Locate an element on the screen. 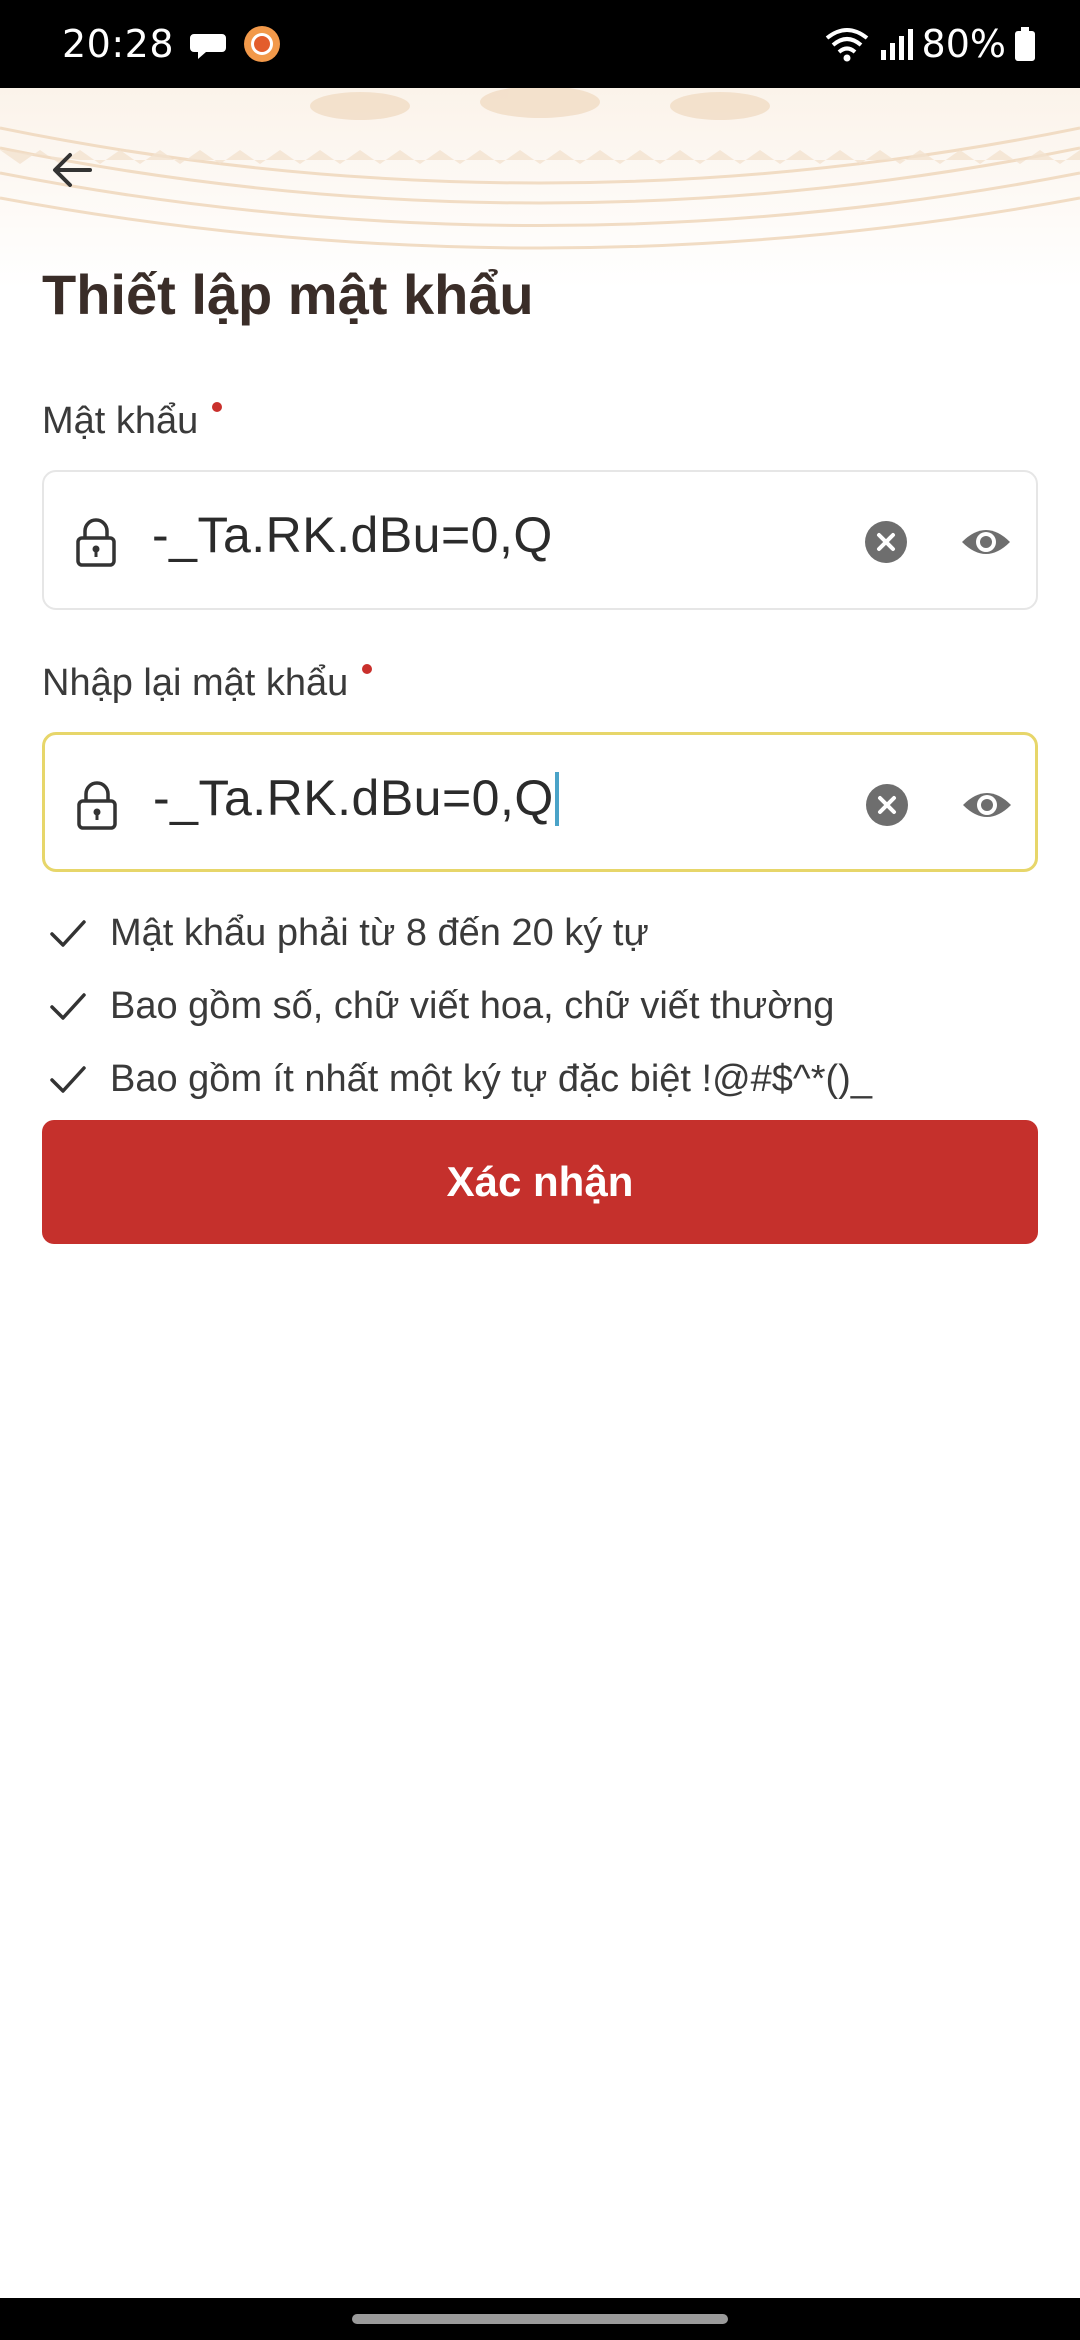  confirm-password-input: -_Ta.RK.dBu=0,Q is located at coordinates (540, 802).